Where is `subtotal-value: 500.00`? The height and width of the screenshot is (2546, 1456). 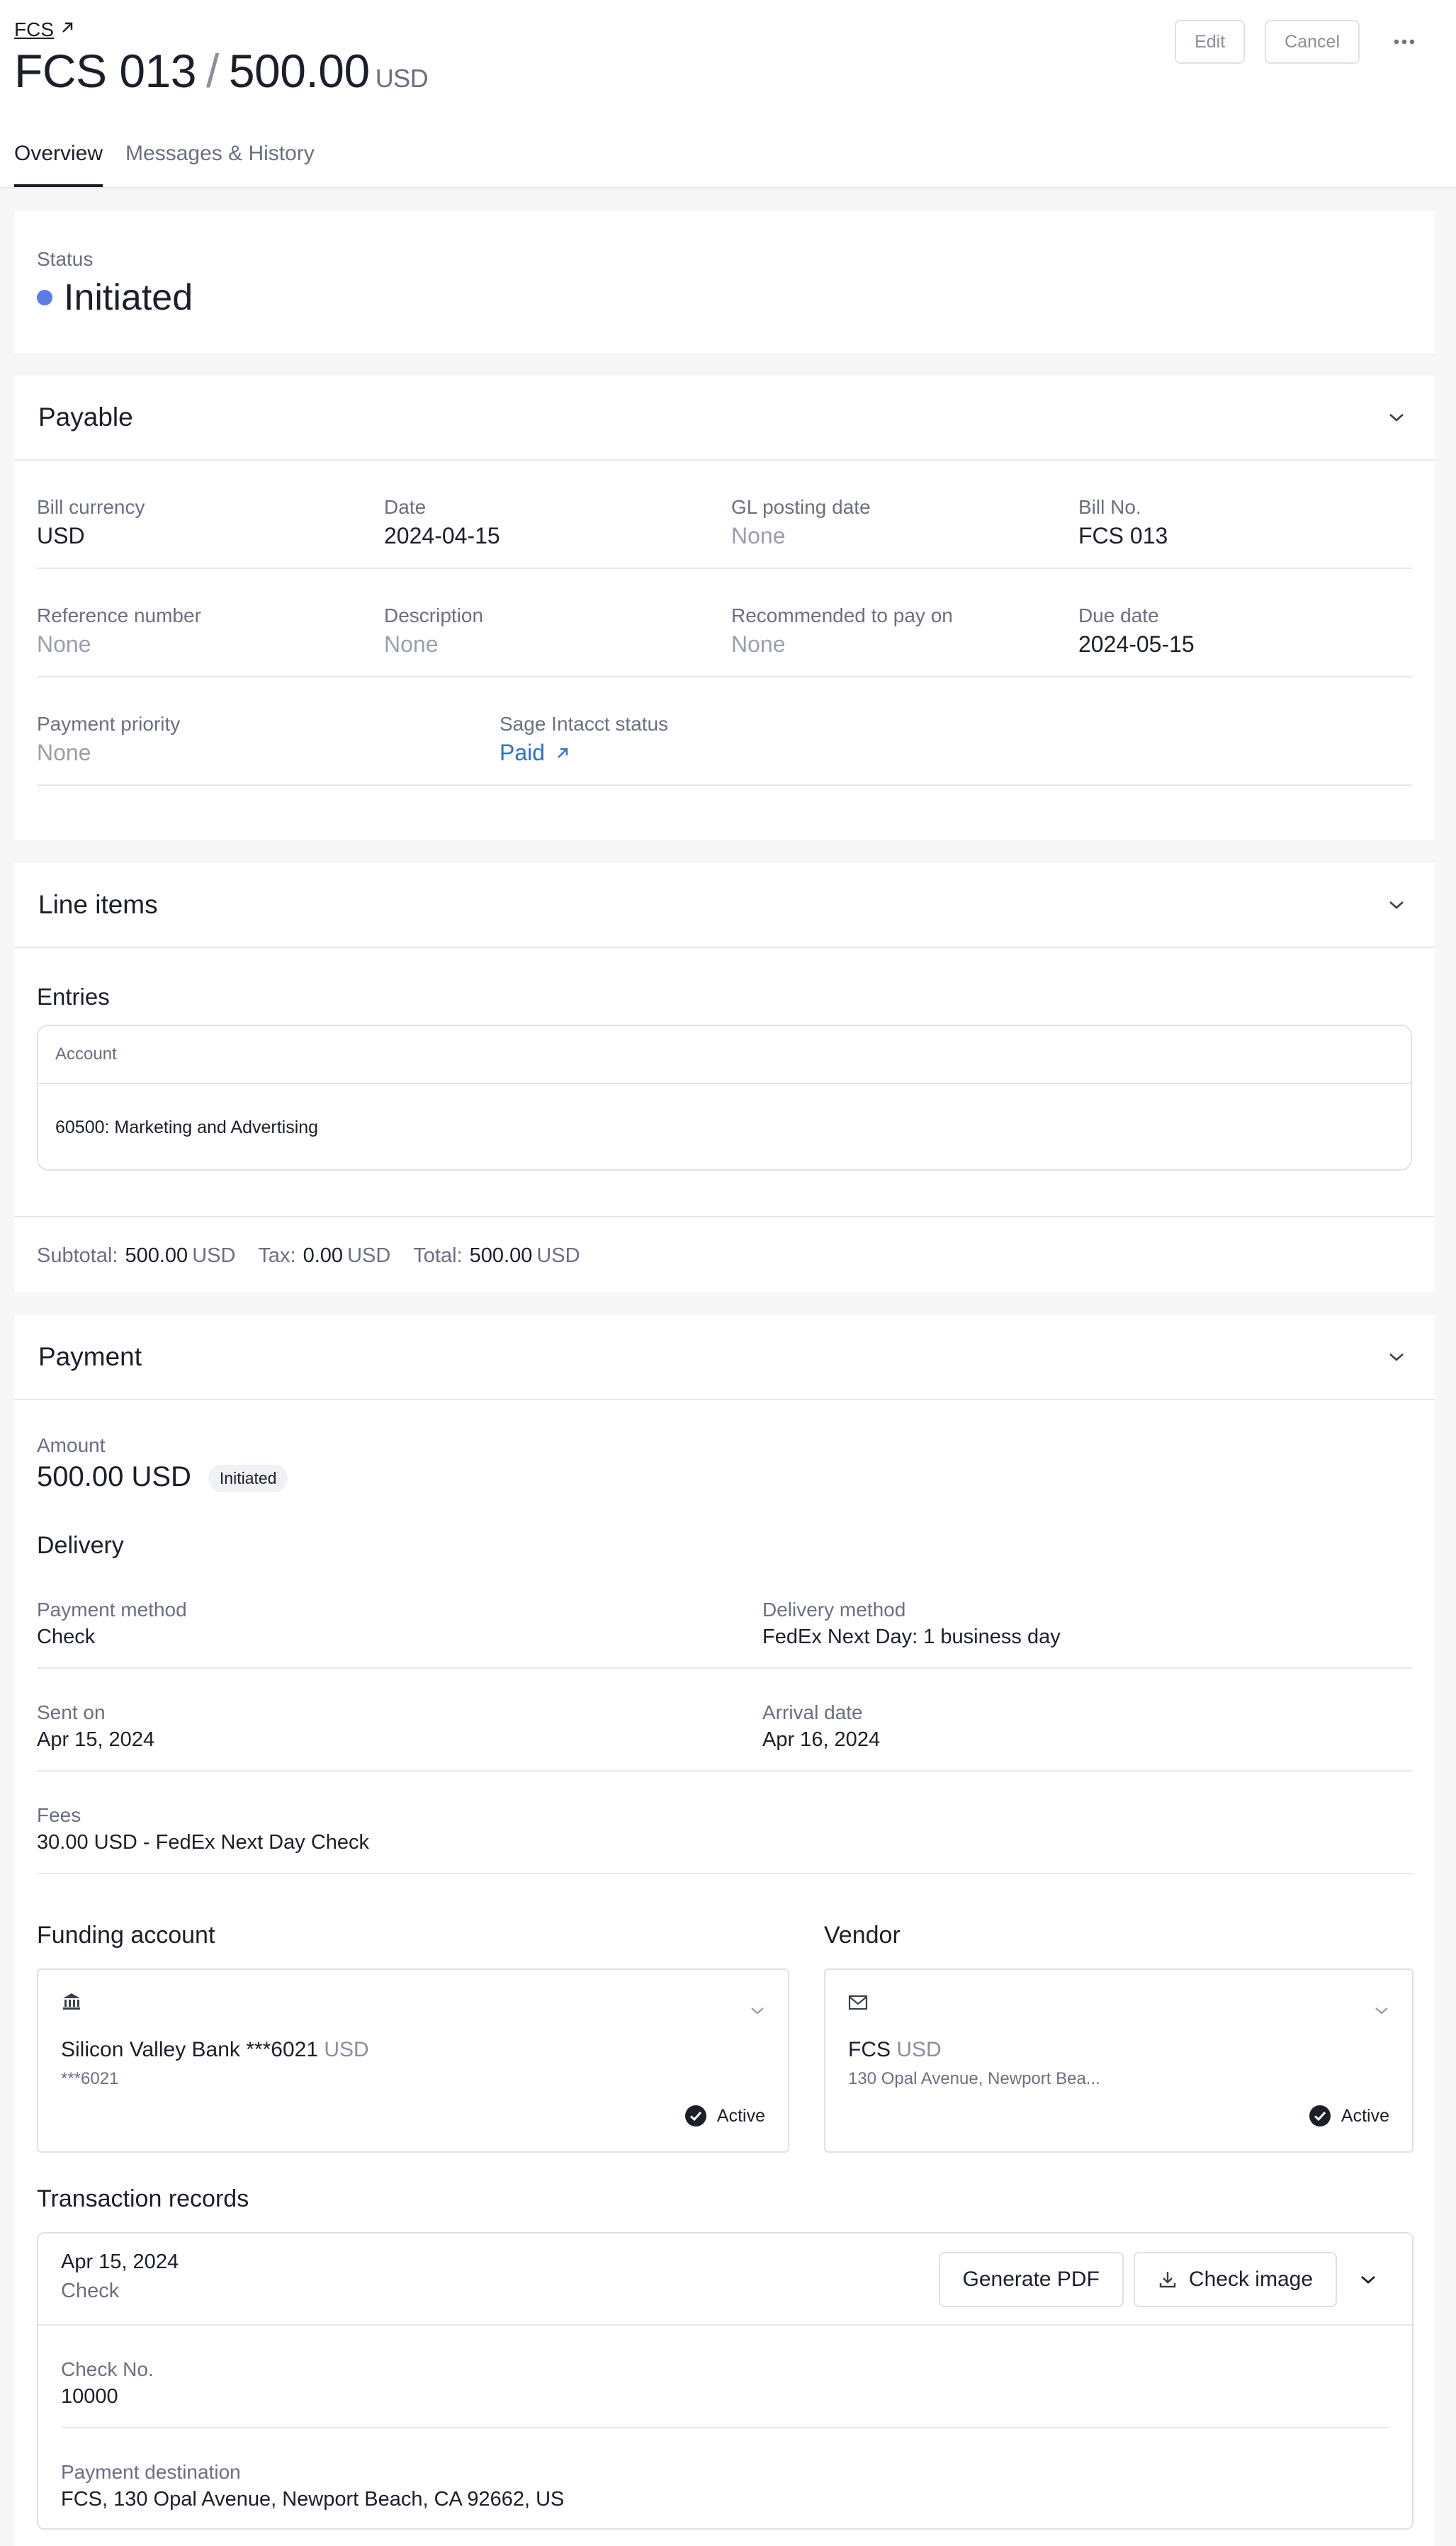
subtotal-value: 500.00 is located at coordinates (156, 1255).